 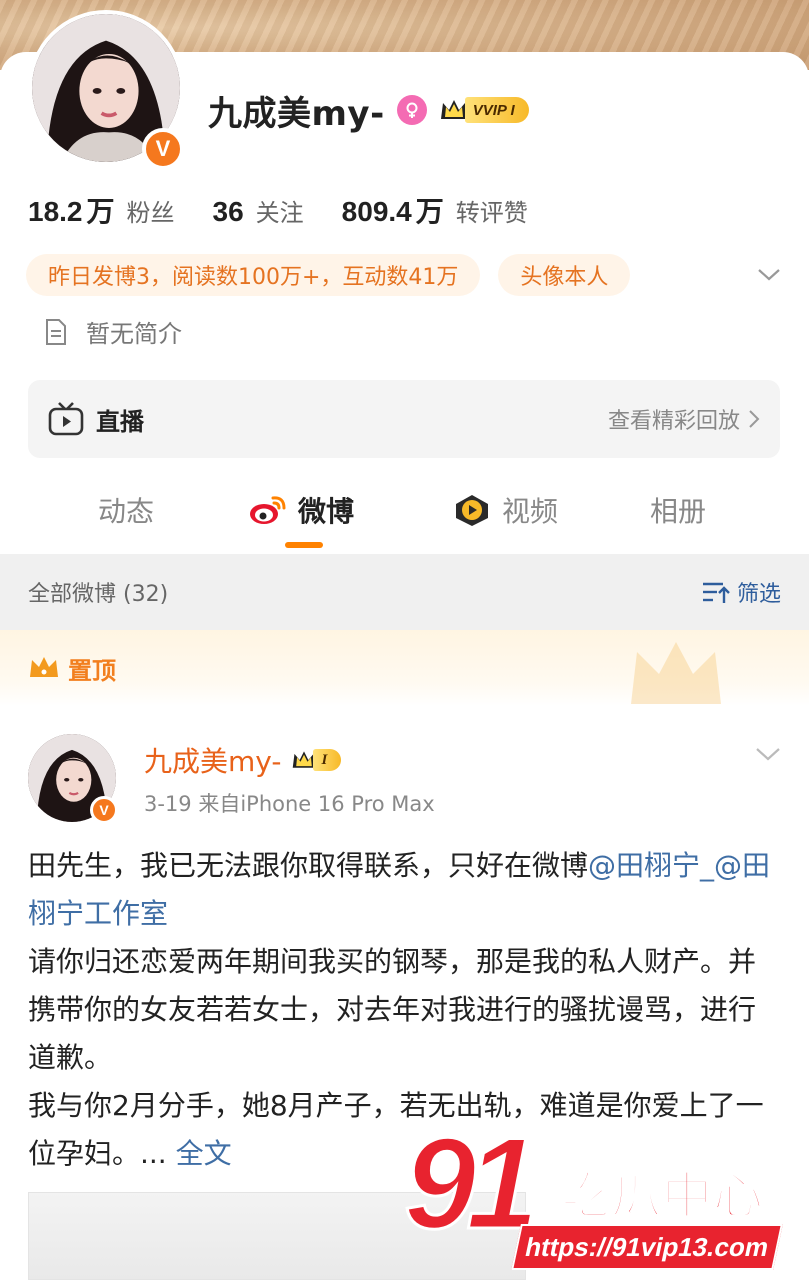 What do you see at coordinates (484, 110) in the screenshot?
I see `vvip-badge: VVIP I` at bounding box center [484, 110].